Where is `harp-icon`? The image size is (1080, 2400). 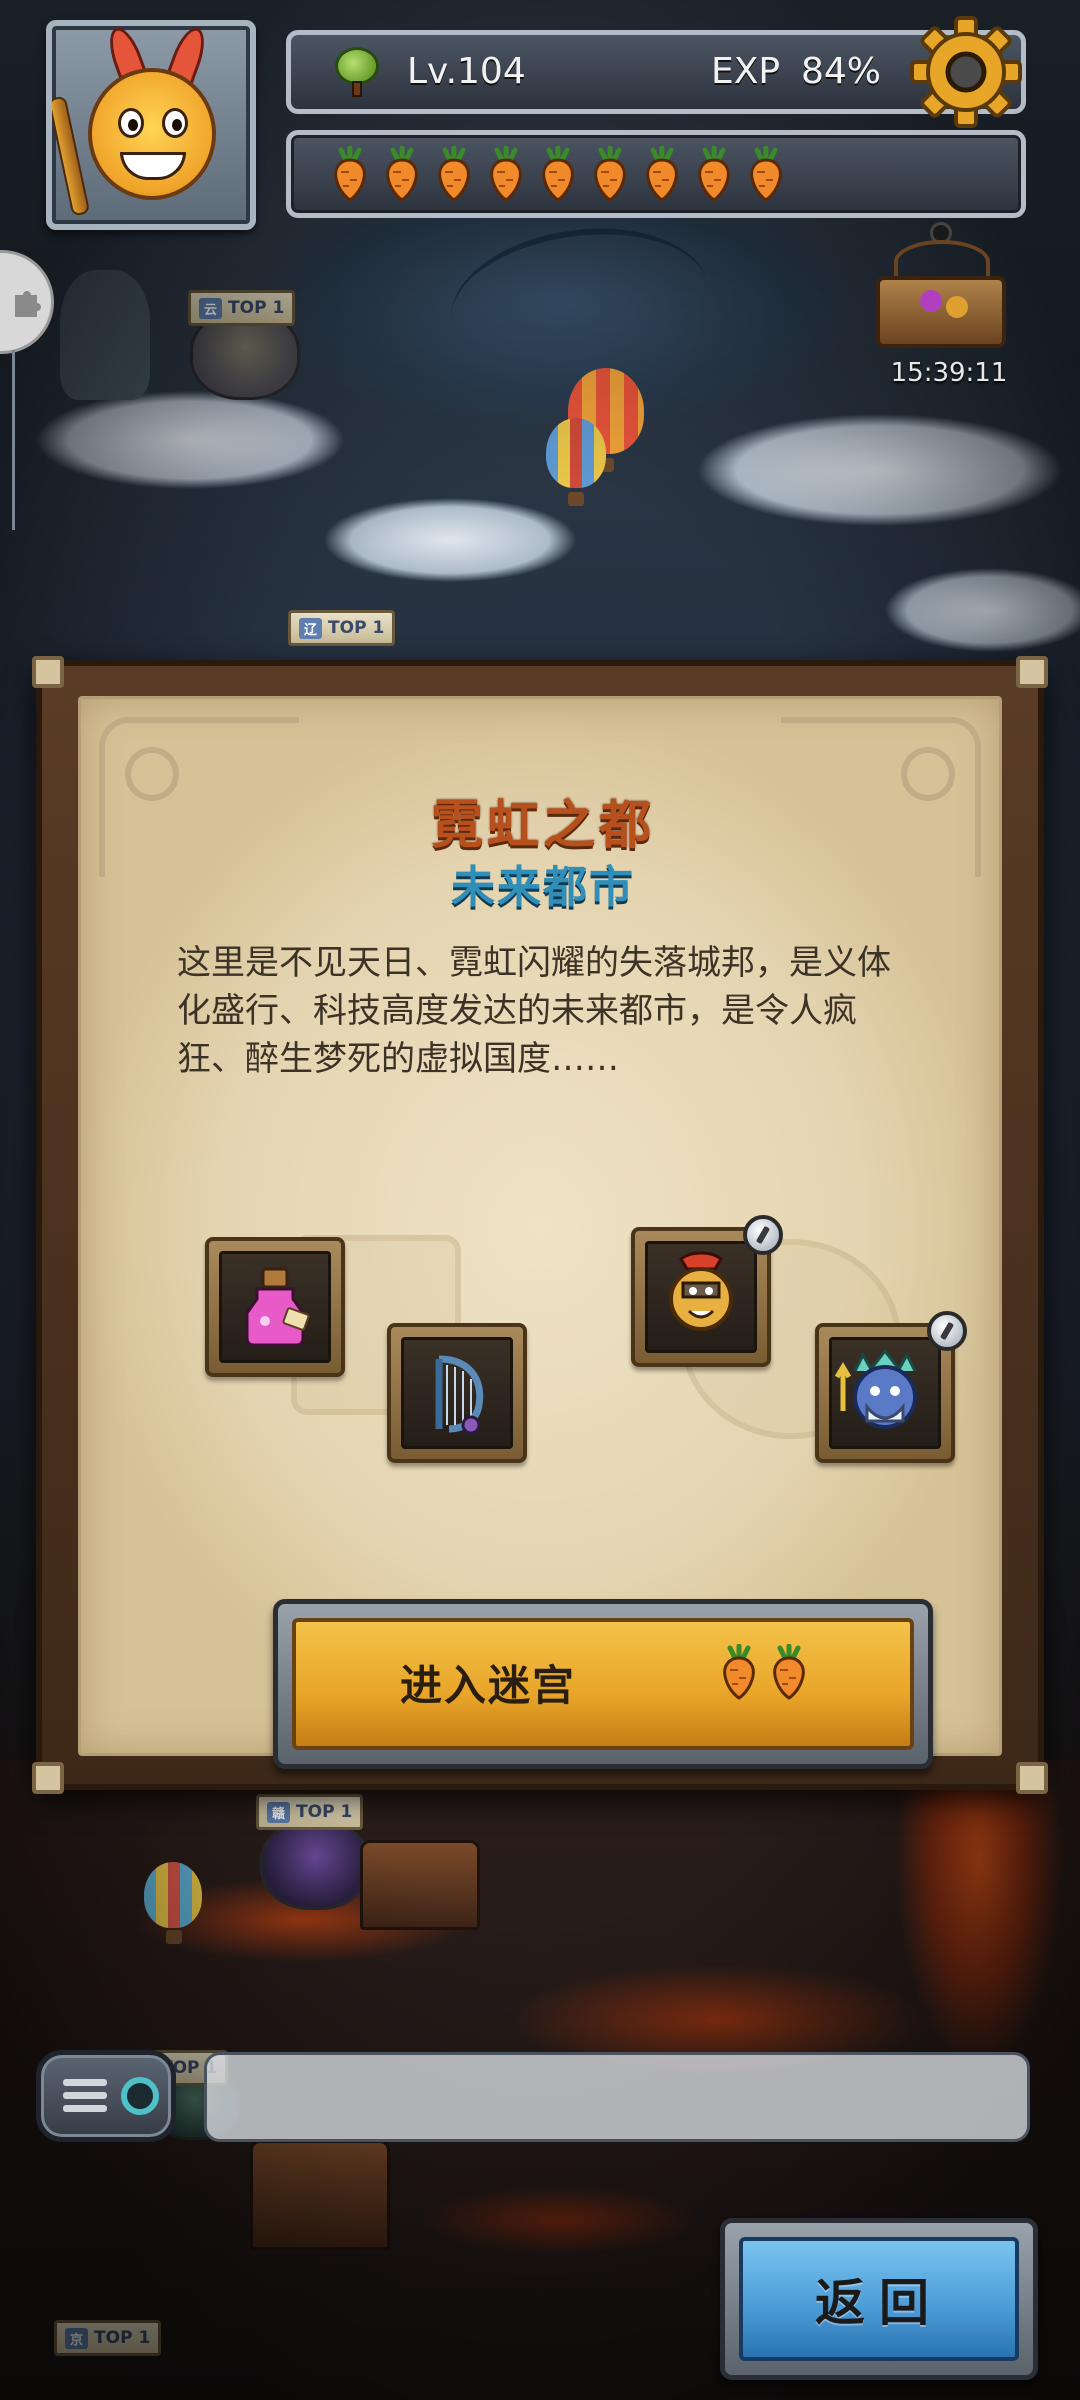
harp-icon is located at coordinates (459, 1395).